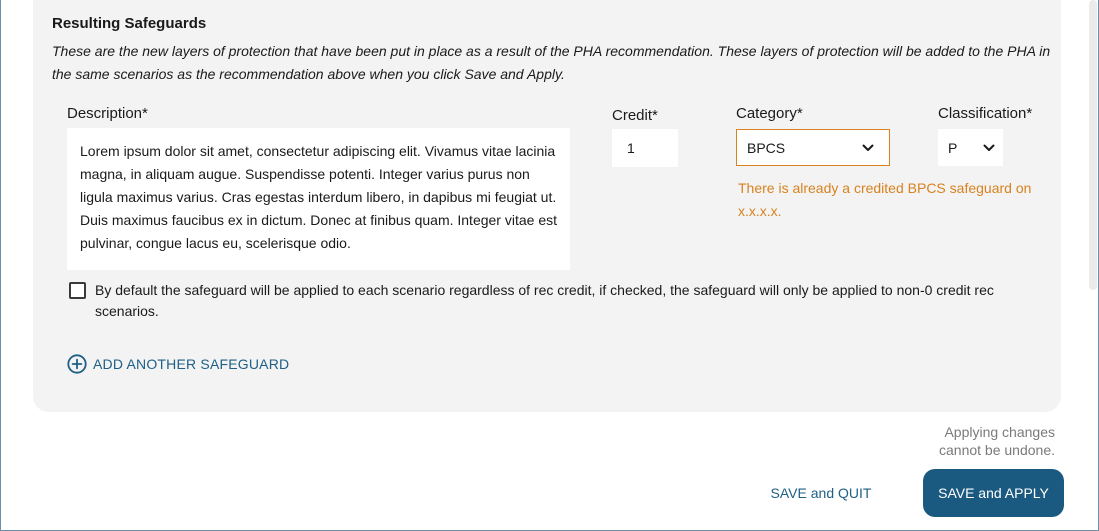 The width and height of the screenshot is (1099, 531). Describe the element at coordinates (813, 147) in the screenshot. I see `category-select: BPCS` at that location.